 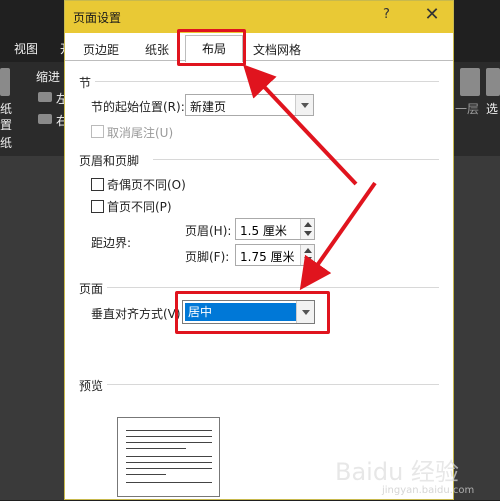 I want to click on baidu-watermark: Baidu 经验, so click(x=397, y=469).